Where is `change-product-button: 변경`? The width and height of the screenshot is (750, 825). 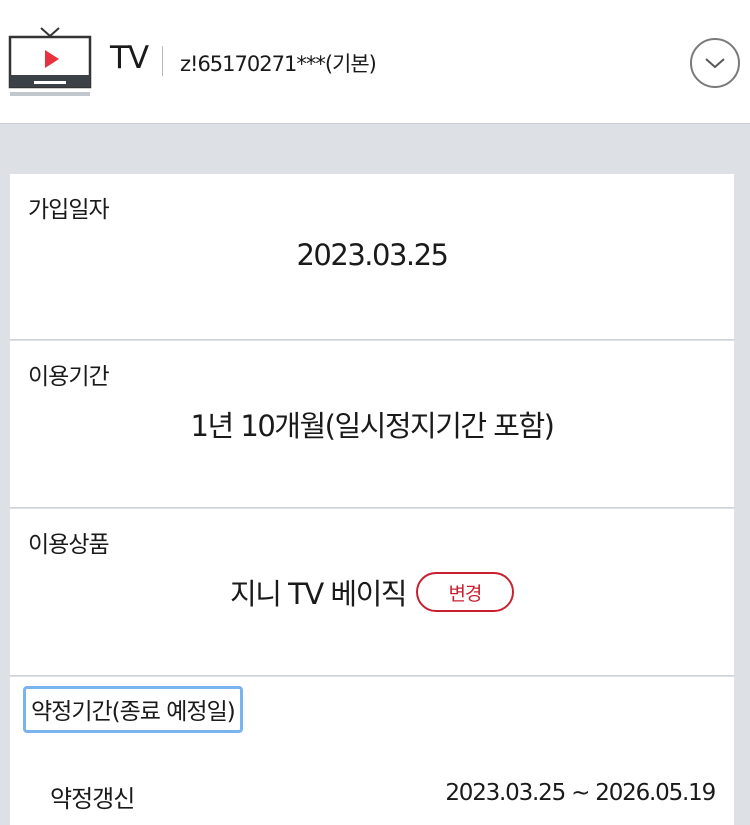 change-product-button: 변경 is located at coordinates (464, 592).